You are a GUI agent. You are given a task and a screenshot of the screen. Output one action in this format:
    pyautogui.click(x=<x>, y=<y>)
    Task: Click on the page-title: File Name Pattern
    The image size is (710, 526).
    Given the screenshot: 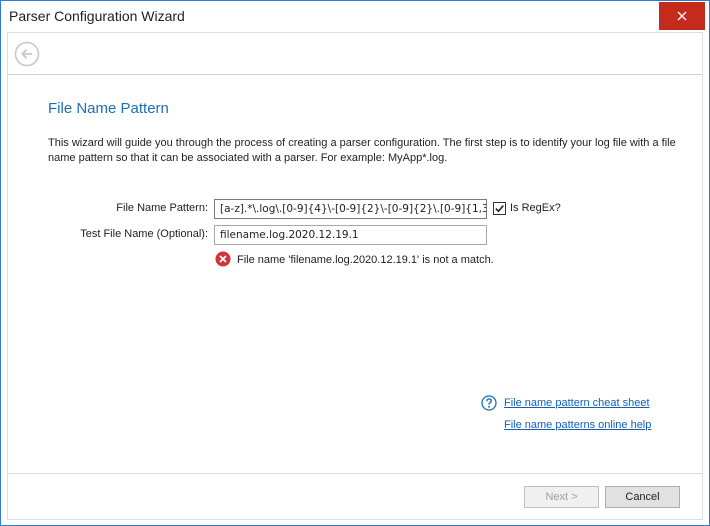 What is the action you would take?
    pyautogui.click(x=108, y=108)
    